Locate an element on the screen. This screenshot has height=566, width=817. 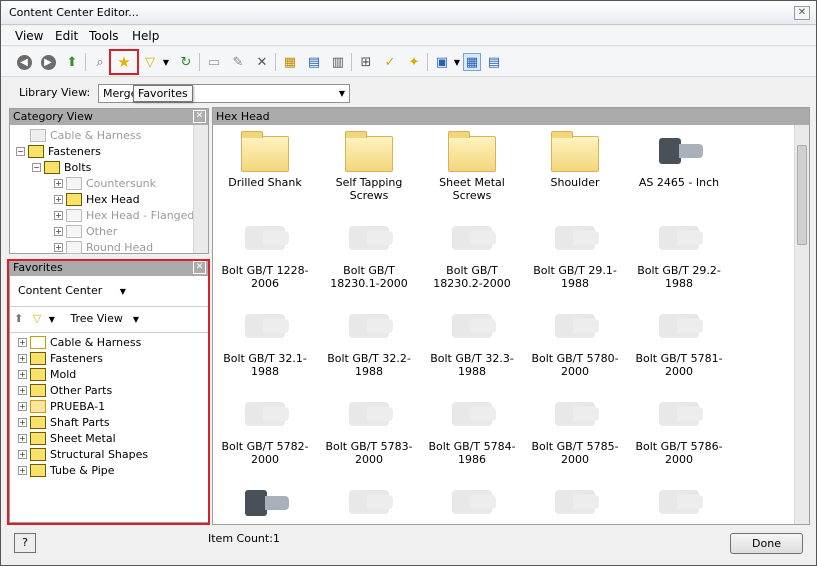
family-item: Bolt GB/T 5783-2000 is located at coordinates (369, 429).